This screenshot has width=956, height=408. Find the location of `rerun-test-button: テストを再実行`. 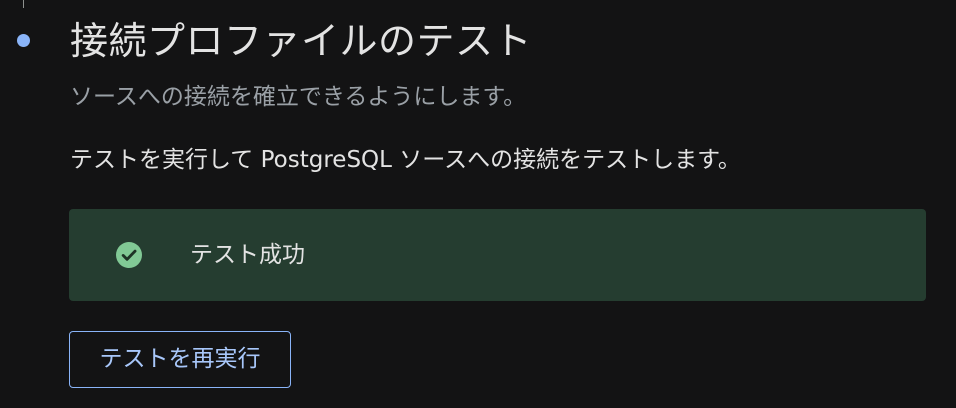

rerun-test-button: テストを再実行 is located at coordinates (180, 359).